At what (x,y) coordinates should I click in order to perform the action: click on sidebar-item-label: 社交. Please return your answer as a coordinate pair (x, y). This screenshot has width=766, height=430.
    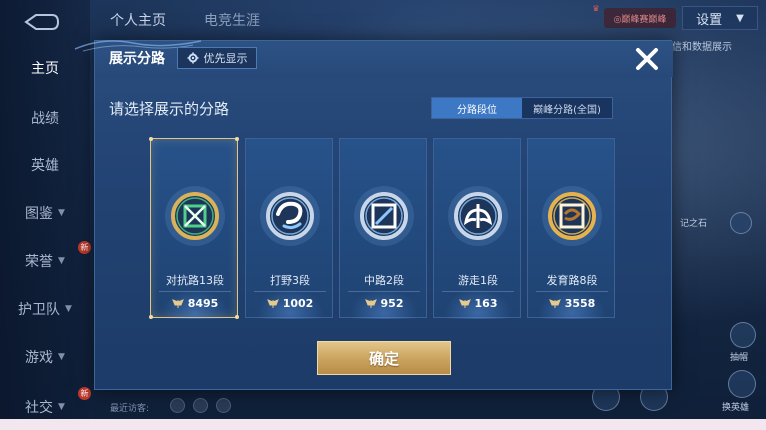
    Looking at the image, I should click on (39, 408).